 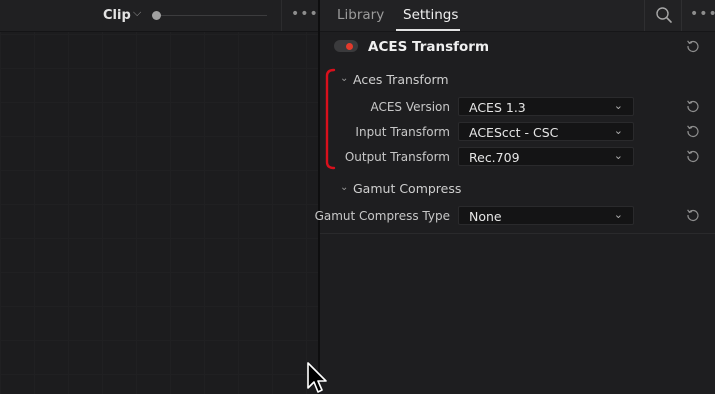 I want to click on dropdown-value: Rec.709, so click(x=494, y=157).